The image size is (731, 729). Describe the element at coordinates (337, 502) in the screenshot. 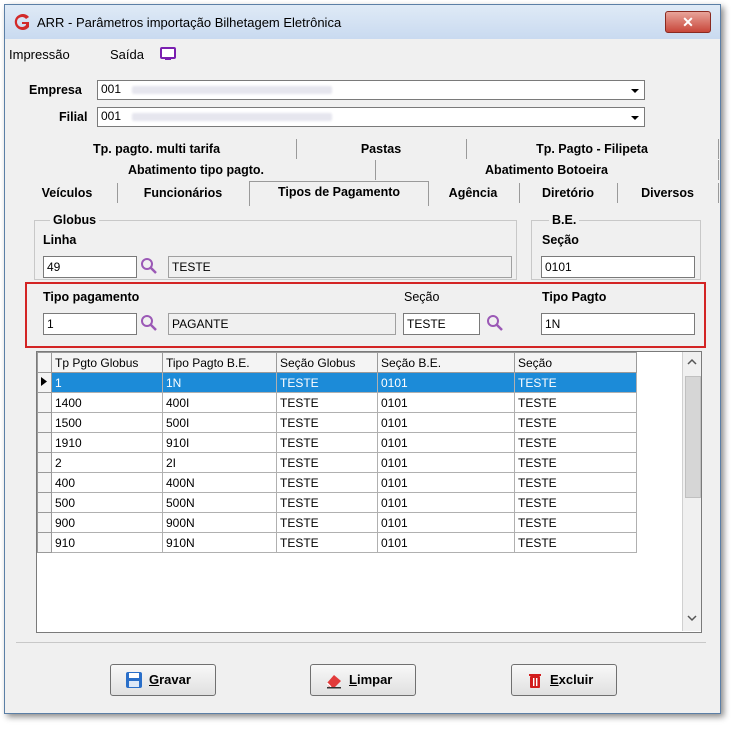

I see `table-row: 500 500N TESTE 0101 TESTE` at that location.